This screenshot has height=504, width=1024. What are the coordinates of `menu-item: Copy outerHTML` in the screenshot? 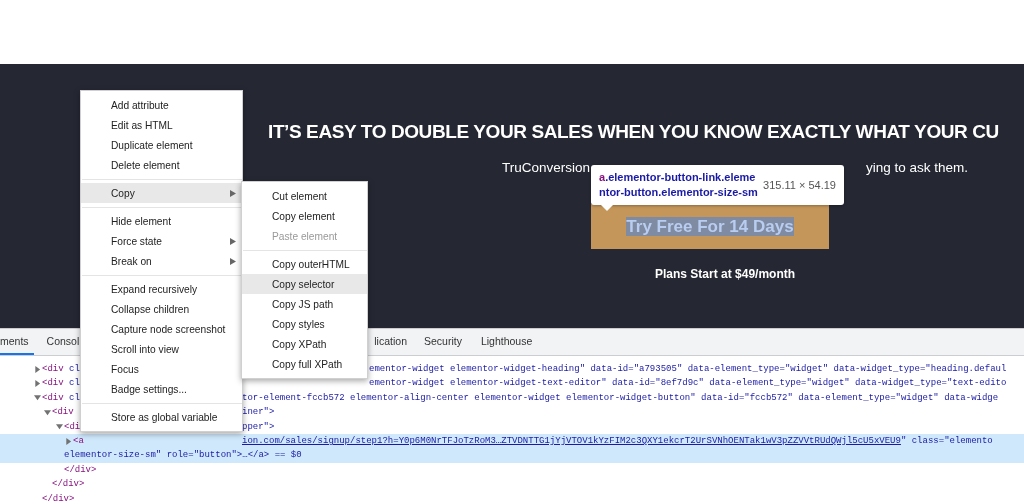 It's located at (304, 264).